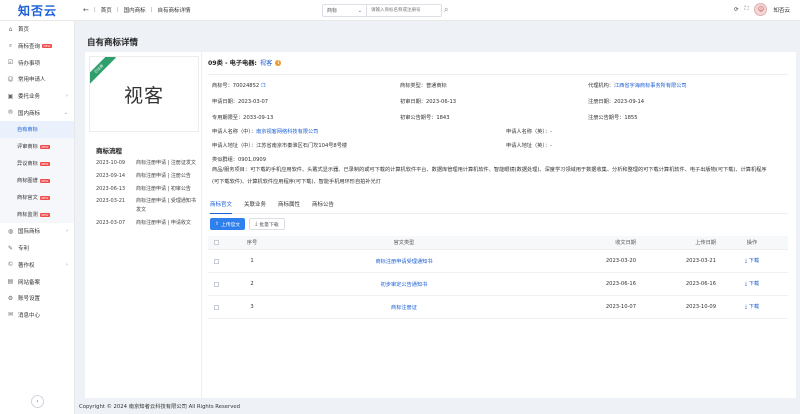 The height and width of the screenshot is (414, 800). What do you see at coordinates (625, 243) in the screenshot?
I see `col-recv-date: 收文日期` at bounding box center [625, 243].